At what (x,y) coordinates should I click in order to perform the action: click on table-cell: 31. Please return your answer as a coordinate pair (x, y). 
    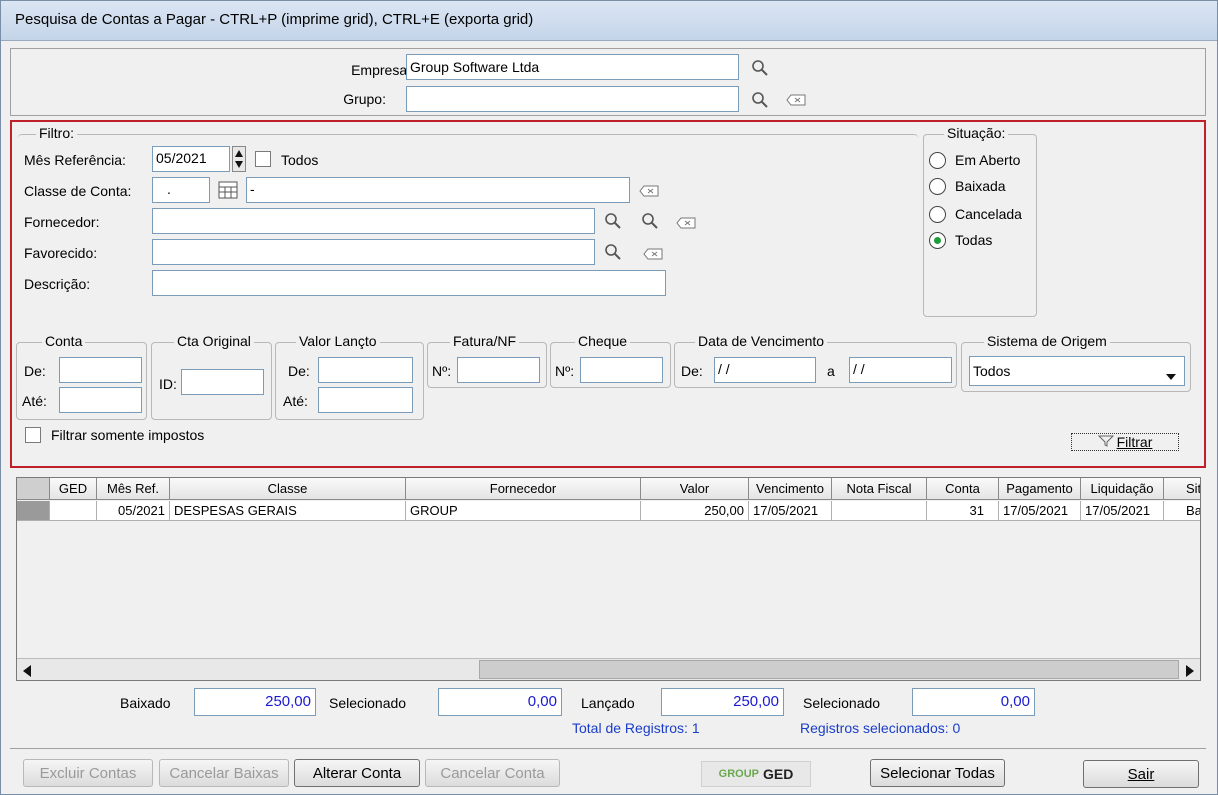
    Looking at the image, I should click on (963, 511).